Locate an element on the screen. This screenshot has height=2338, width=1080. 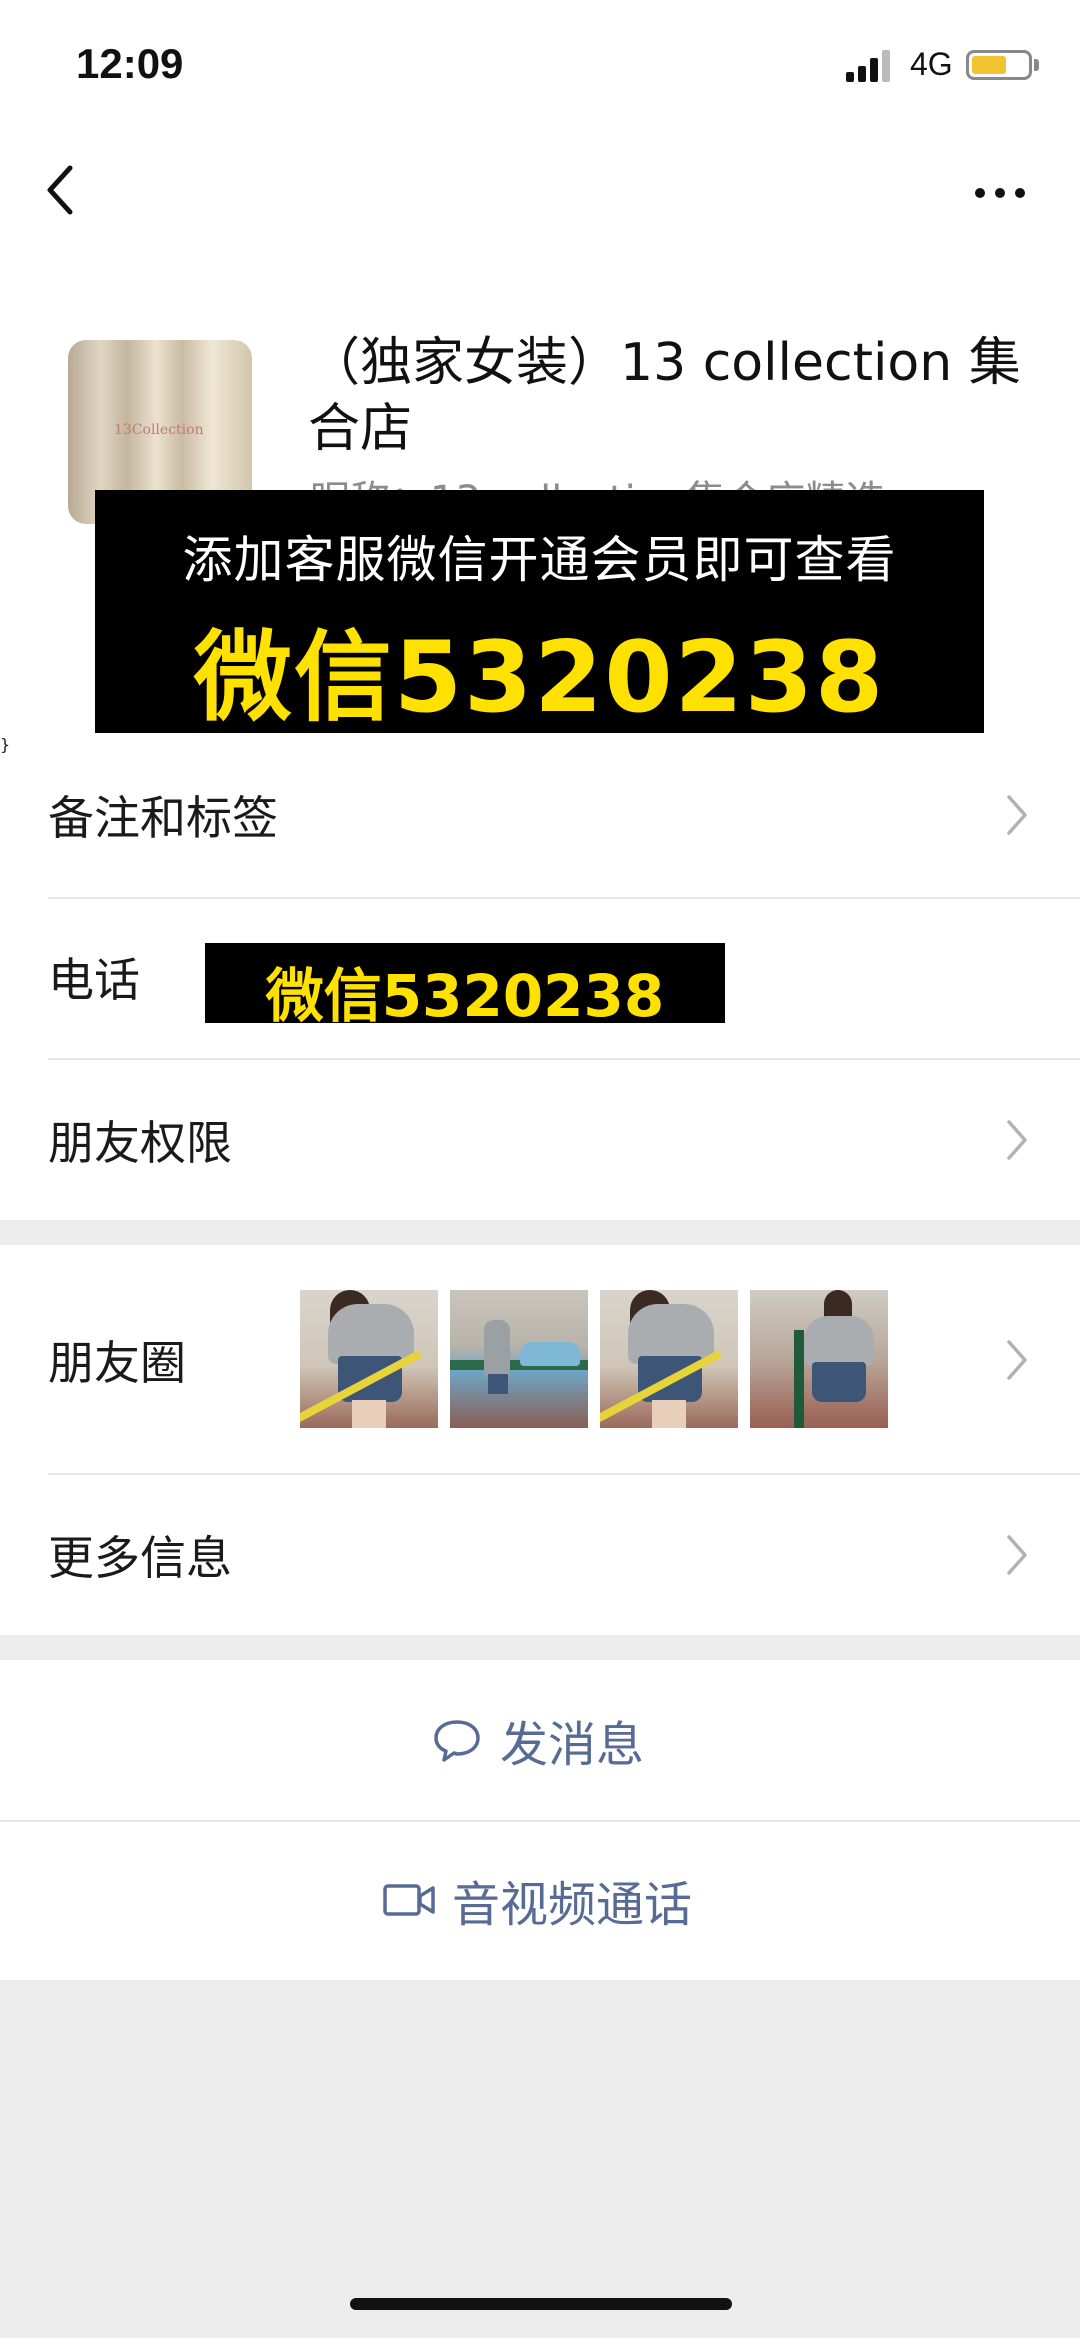
status-time: 12:09 is located at coordinates (130, 63).